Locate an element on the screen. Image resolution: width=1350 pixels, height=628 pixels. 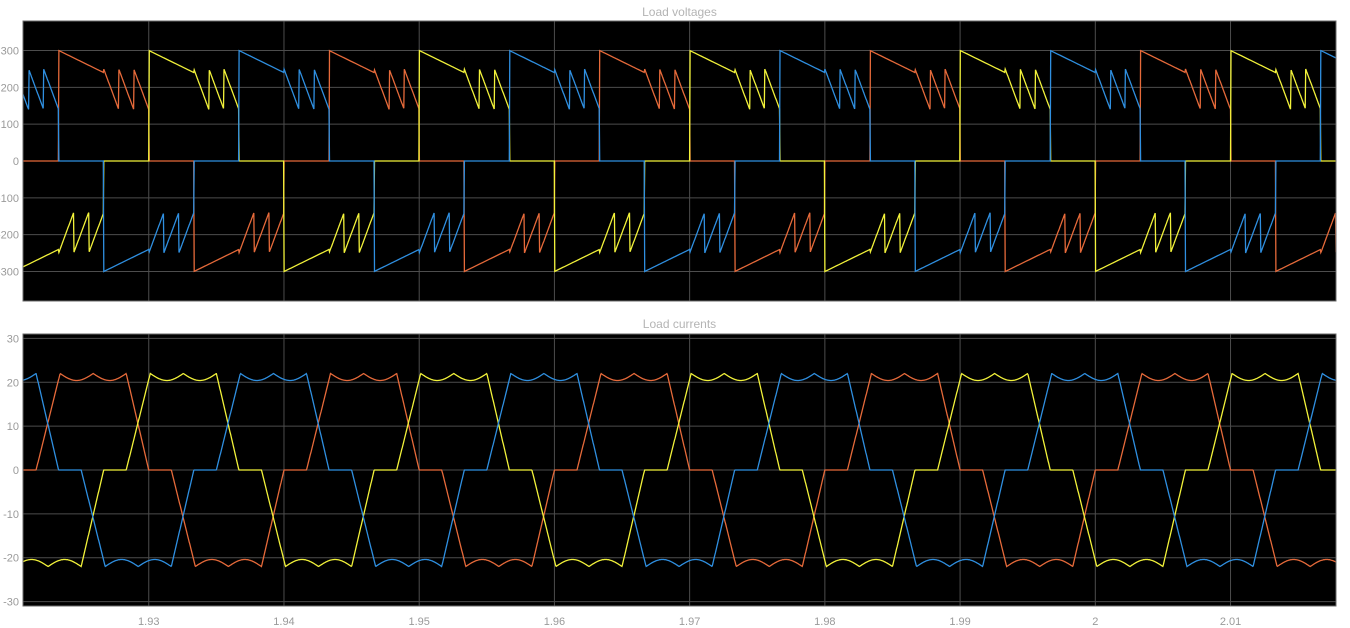
y-tick-label: -30 is located at coordinates (11, 603).